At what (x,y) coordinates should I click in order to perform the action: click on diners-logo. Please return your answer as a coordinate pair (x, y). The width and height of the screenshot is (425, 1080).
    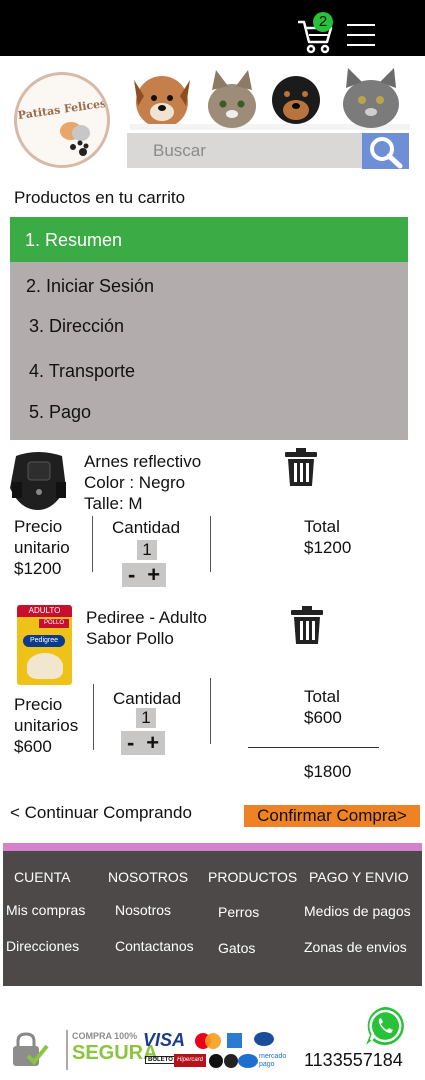
    Looking at the image, I should click on (264, 1039).